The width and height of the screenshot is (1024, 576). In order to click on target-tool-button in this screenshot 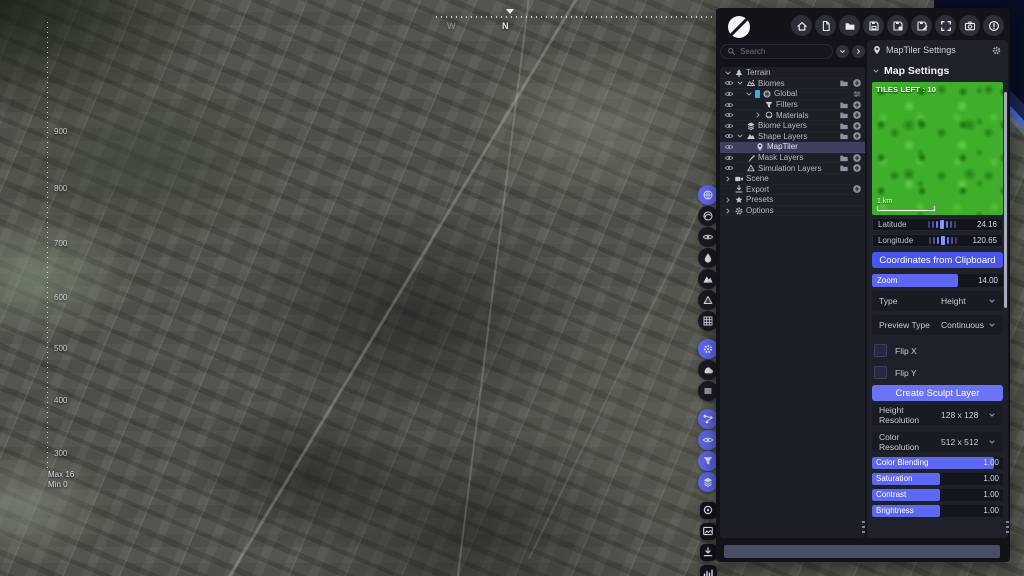, I will do `click(708, 510)`.